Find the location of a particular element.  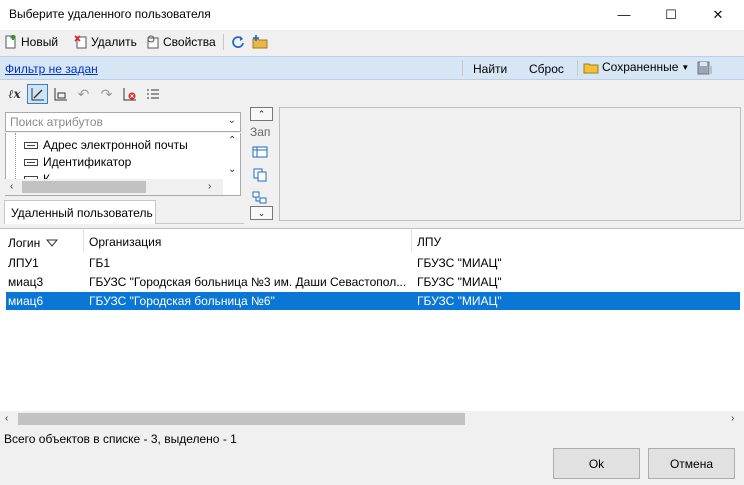

properties-button: Свойства is located at coordinates (181, 42).